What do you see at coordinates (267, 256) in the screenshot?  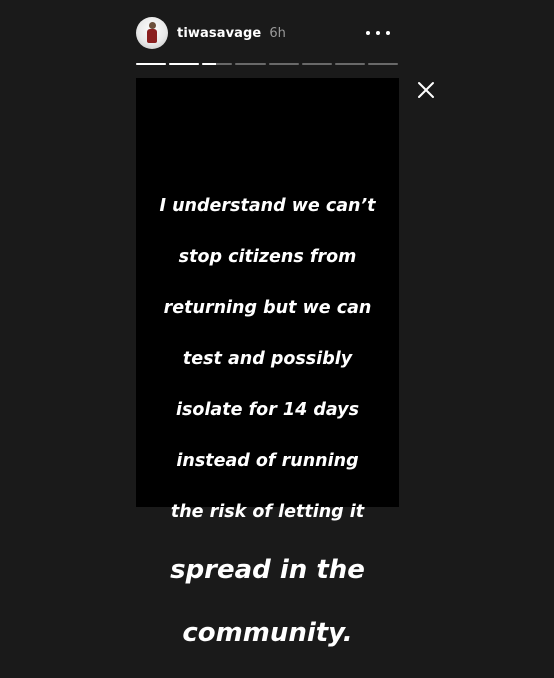 I see `story-line: stop citizens from` at bounding box center [267, 256].